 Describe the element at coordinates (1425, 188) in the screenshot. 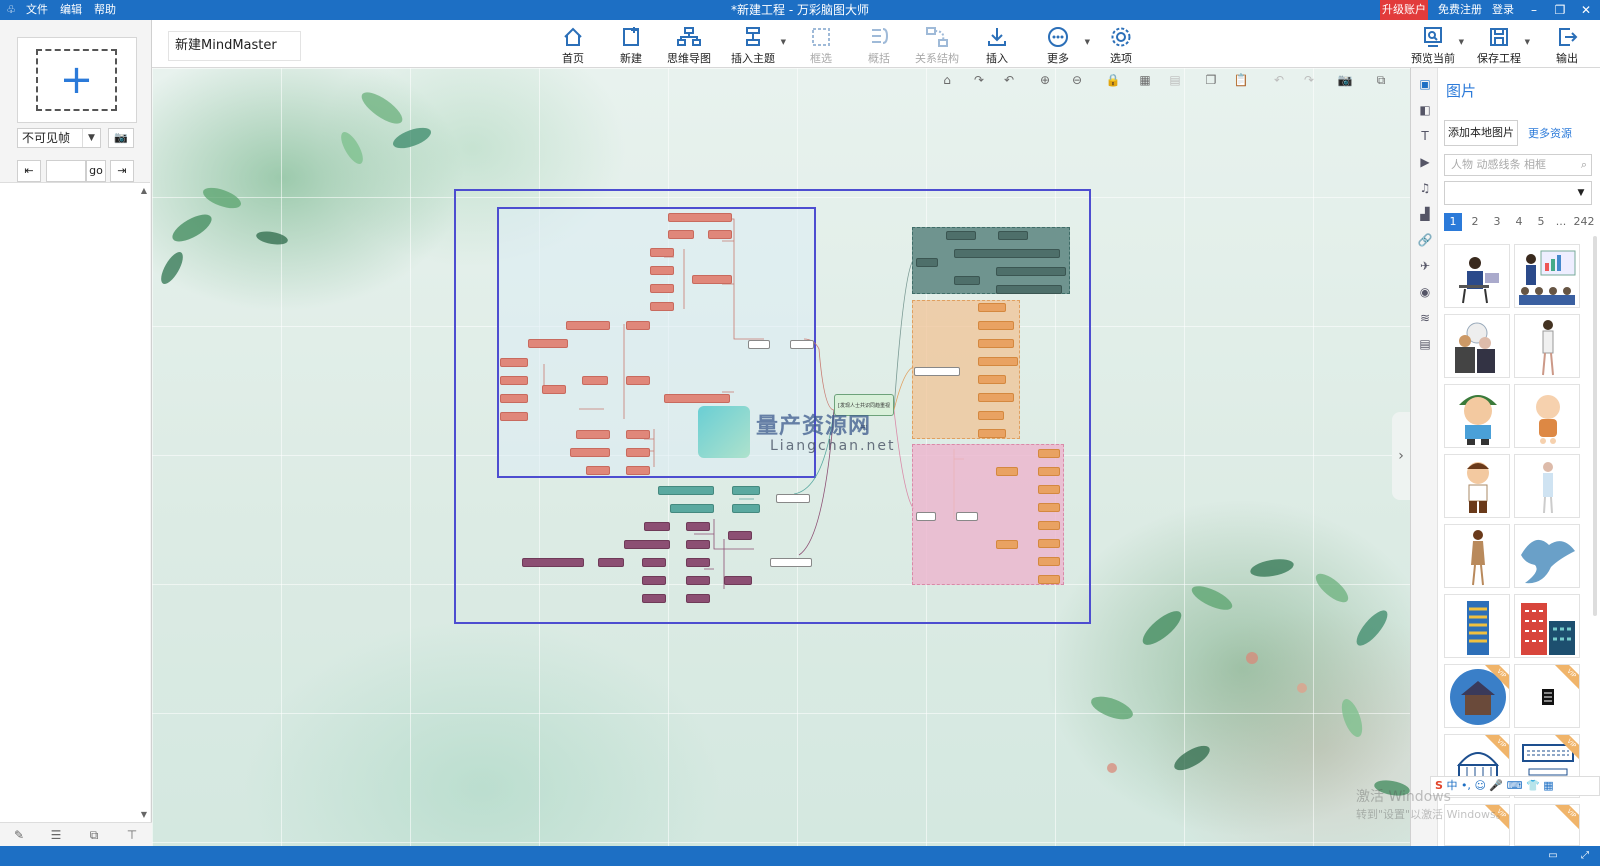

I see `music-icon: ♫` at that location.